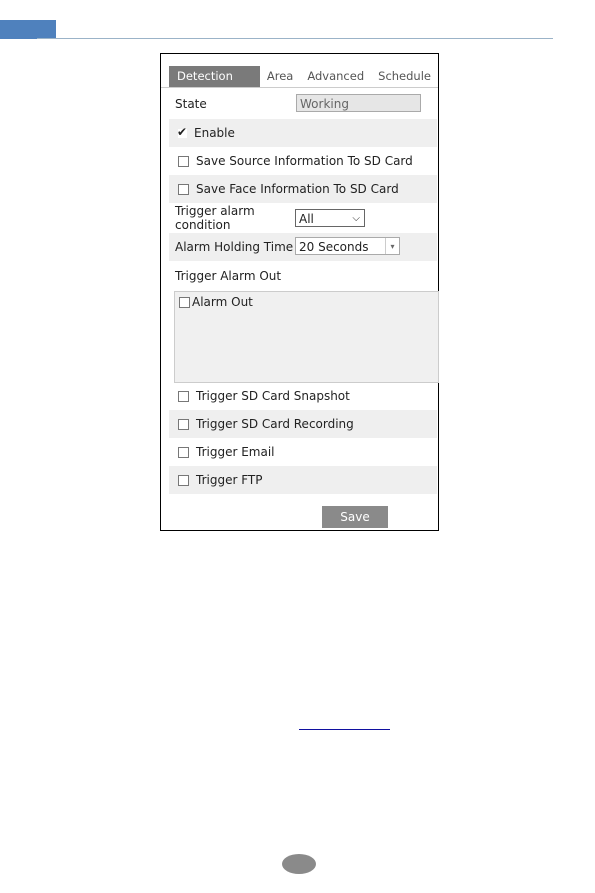 Image resolution: width=595 pixels, height=893 pixels. What do you see at coordinates (392, 246) in the screenshot?
I see `chevron-down-icon: ▾` at bounding box center [392, 246].